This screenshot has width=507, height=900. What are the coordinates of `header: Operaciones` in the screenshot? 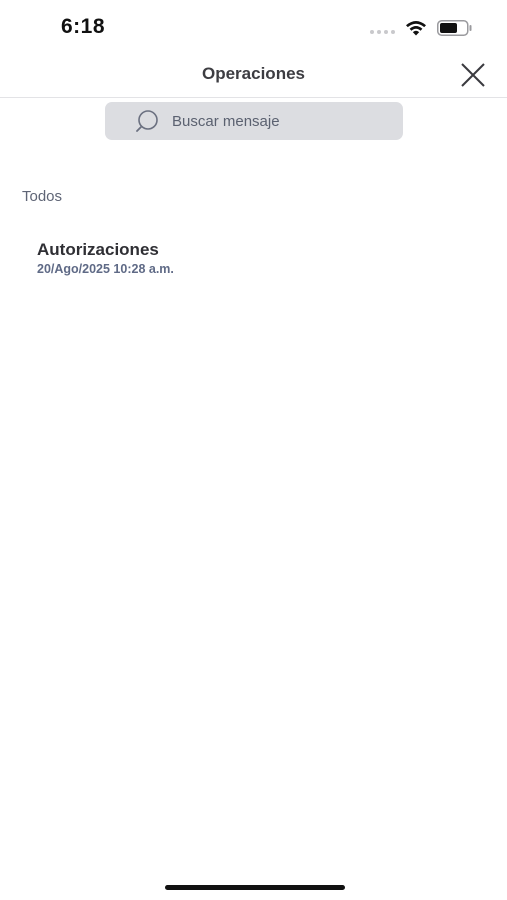 It's located at (253, 75).